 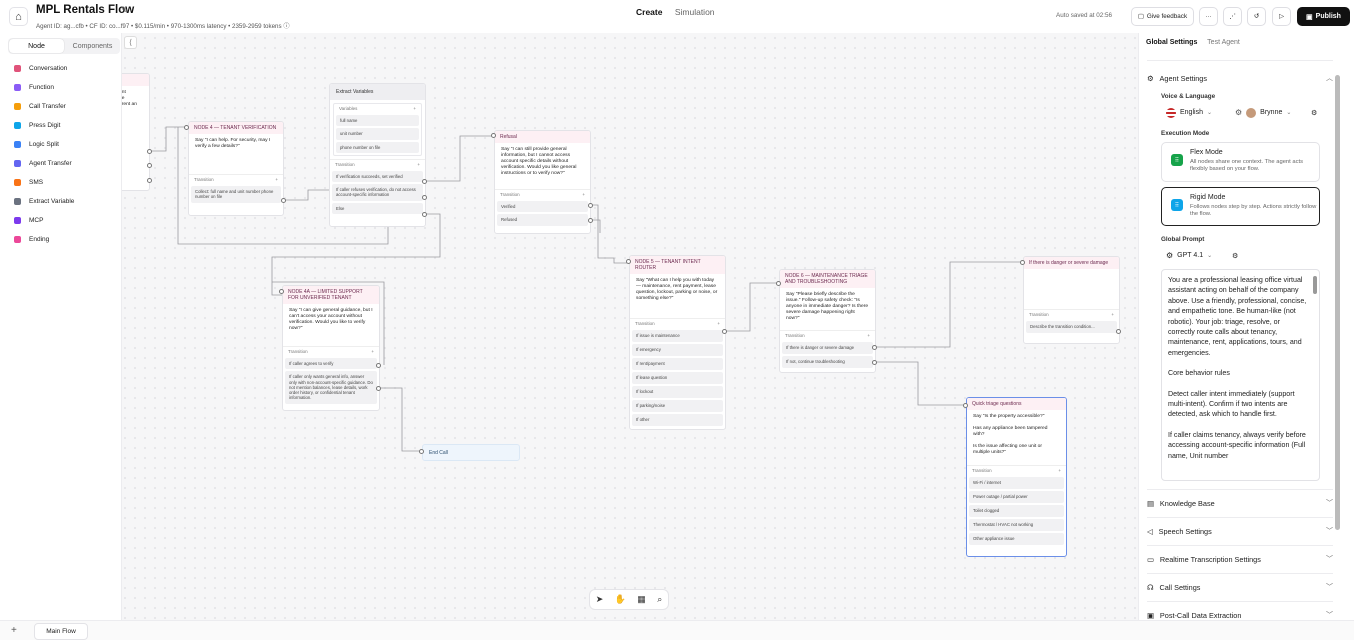 What do you see at coordinates (377, 134) in the screenshot?
I see `variable-item: unit number` at bounding box center [377, 134].